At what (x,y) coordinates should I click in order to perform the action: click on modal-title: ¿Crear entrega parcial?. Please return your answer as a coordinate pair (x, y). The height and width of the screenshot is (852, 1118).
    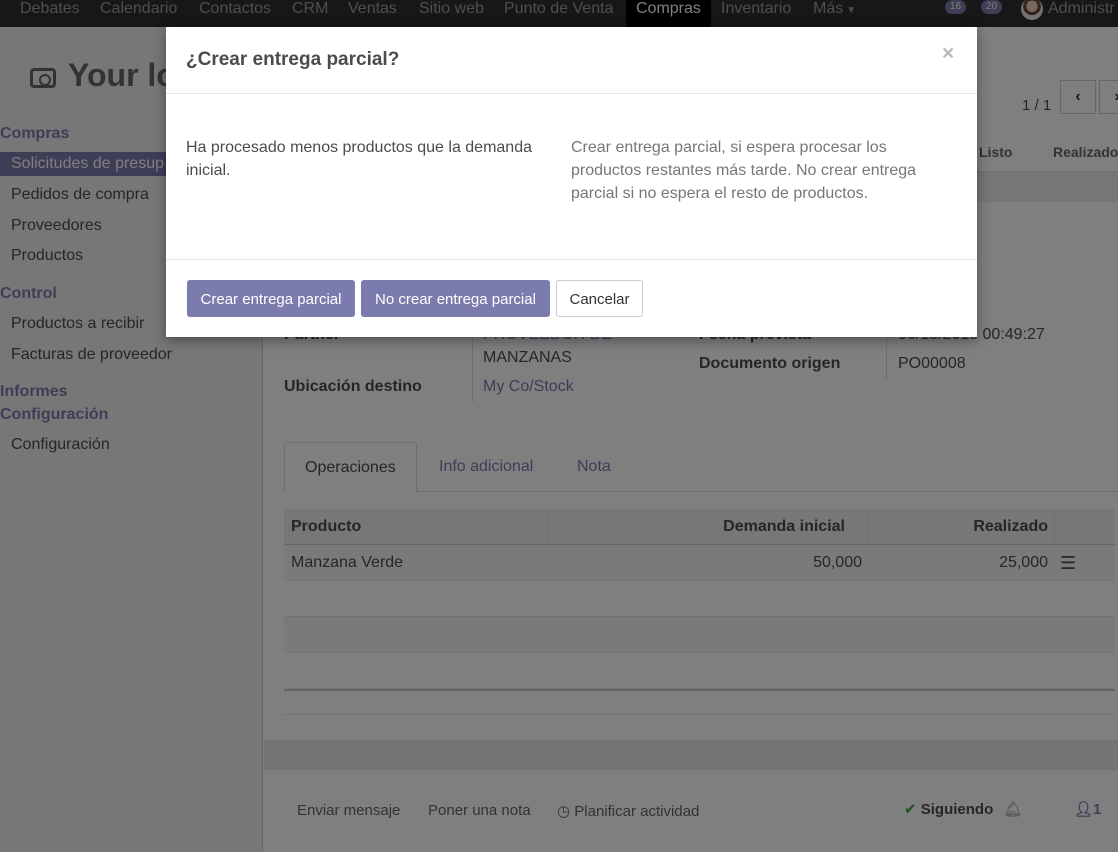
    Looking at the image, I should click on (293, 59).